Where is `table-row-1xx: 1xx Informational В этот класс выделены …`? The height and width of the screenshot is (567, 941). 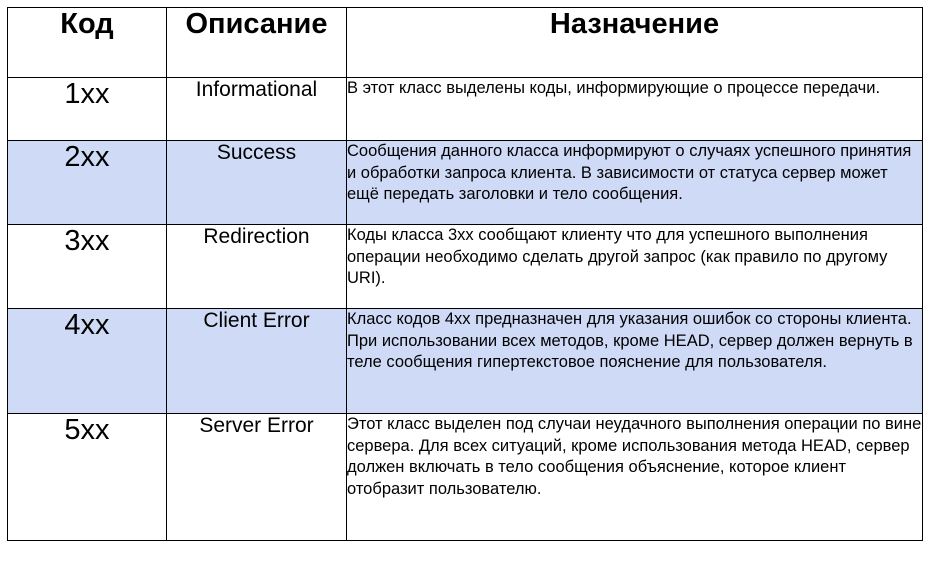
table-row-1xx: 1xx Informational В этот класс выделены … is located at coordinates (465, 109).